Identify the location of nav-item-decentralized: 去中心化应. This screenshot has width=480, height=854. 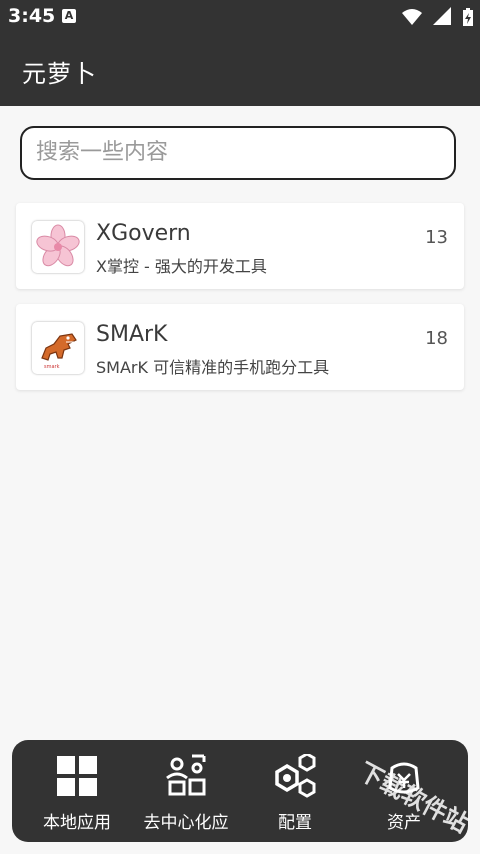
(186, 791).